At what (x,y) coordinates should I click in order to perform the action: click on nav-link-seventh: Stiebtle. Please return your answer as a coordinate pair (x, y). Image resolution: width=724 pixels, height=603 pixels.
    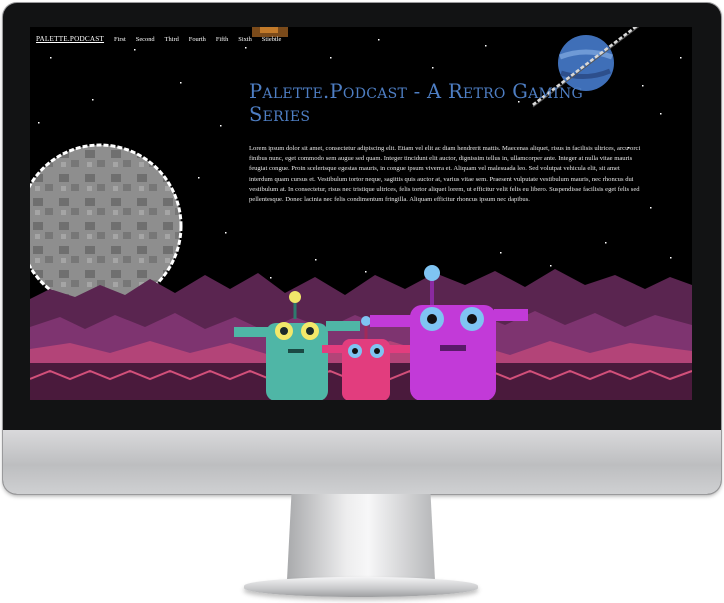
    Looking at the image, I should click on (272, 39).